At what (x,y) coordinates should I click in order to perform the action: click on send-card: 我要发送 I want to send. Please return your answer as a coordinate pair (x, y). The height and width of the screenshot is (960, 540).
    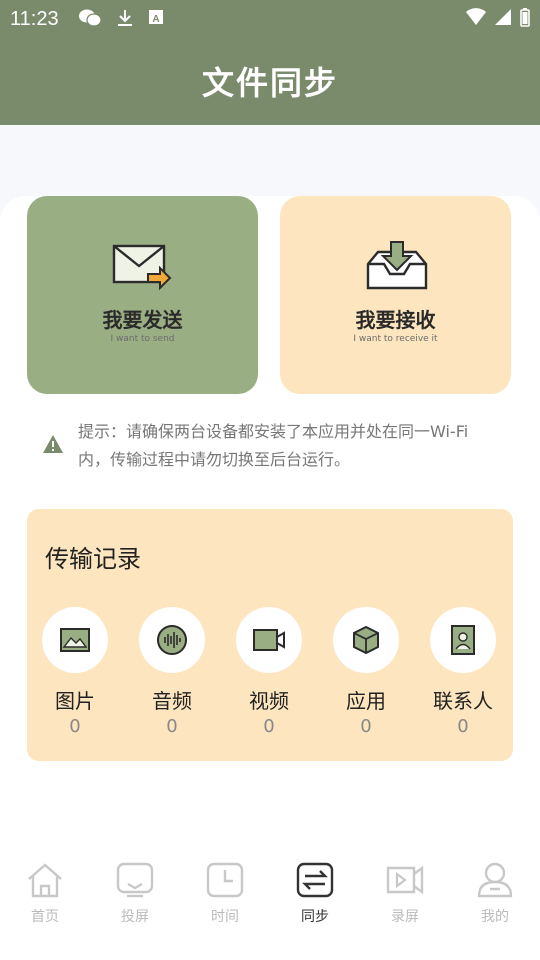
    Looking at the image, I should click on (142, 295).